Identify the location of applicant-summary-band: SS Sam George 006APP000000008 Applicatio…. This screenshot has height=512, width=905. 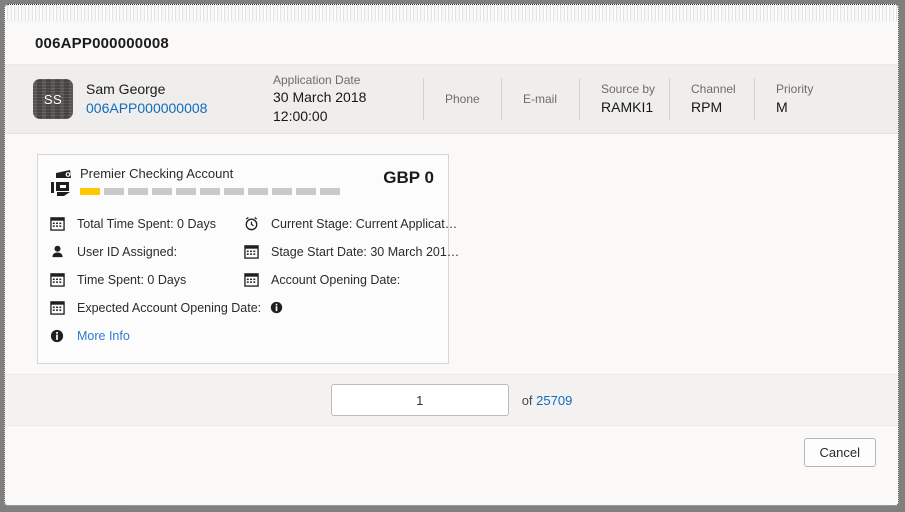
(451, 99).